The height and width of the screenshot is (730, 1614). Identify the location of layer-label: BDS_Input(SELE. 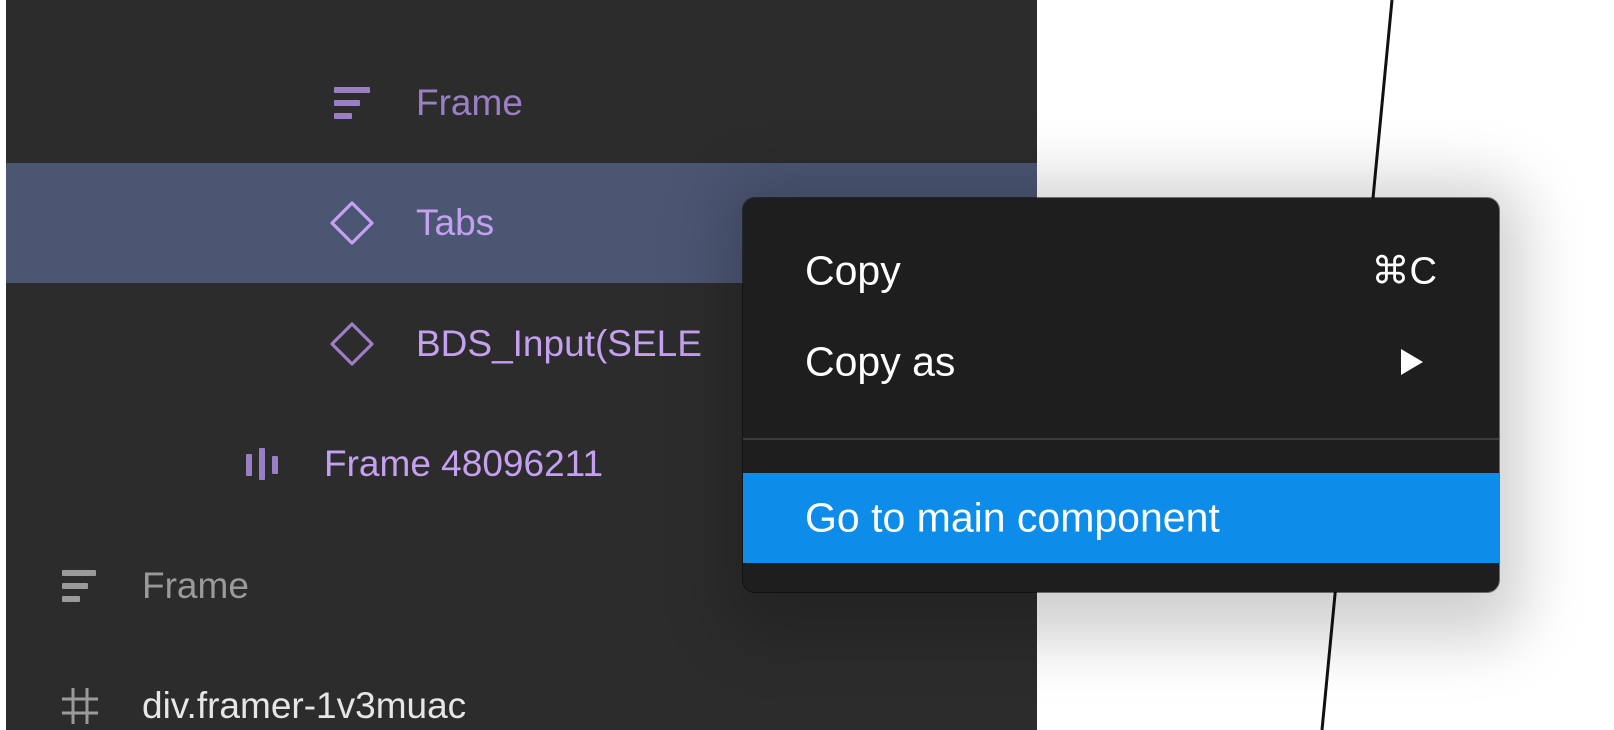
(559, 343).